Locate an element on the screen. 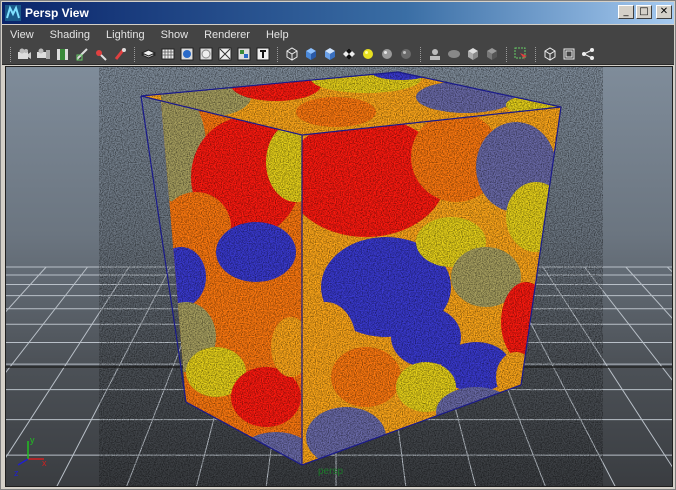 This screenshot has height=490, width=676. wire-cube-icon is located at coordinates (291, 54).